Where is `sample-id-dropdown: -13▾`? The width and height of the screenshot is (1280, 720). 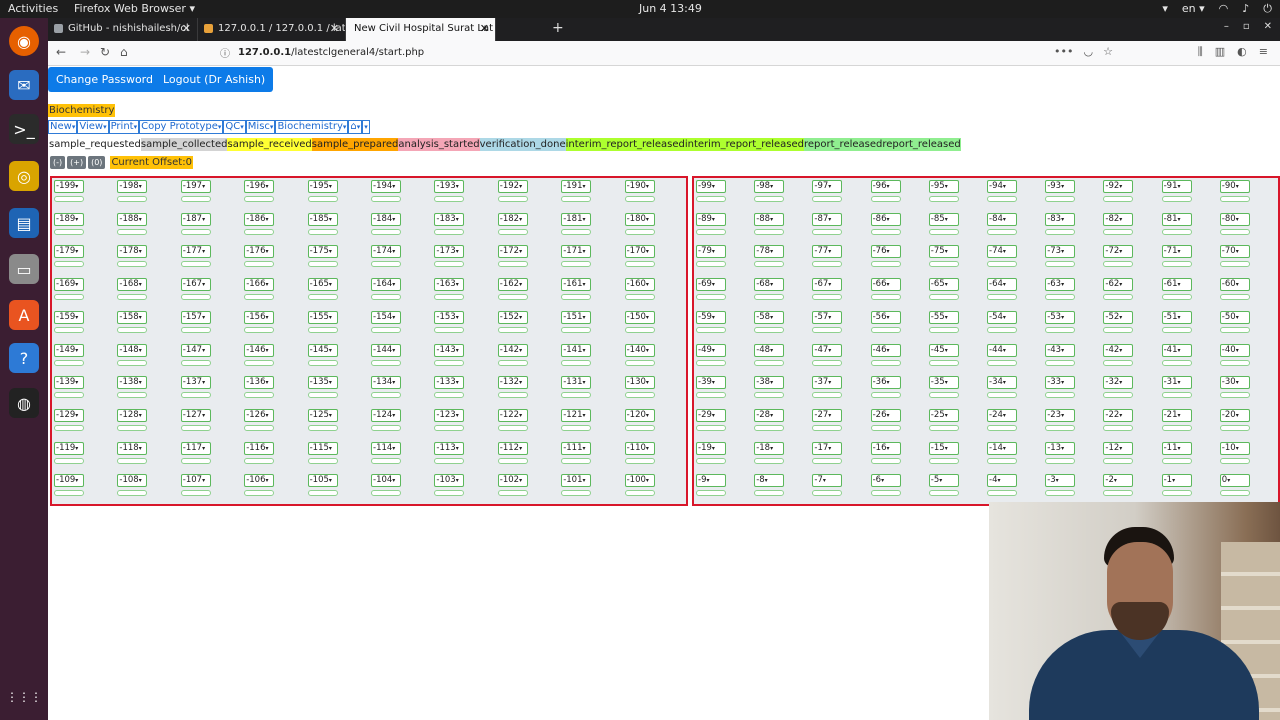
sample-id-dropdown: -13▾ is located at coordinates (1060, 448).